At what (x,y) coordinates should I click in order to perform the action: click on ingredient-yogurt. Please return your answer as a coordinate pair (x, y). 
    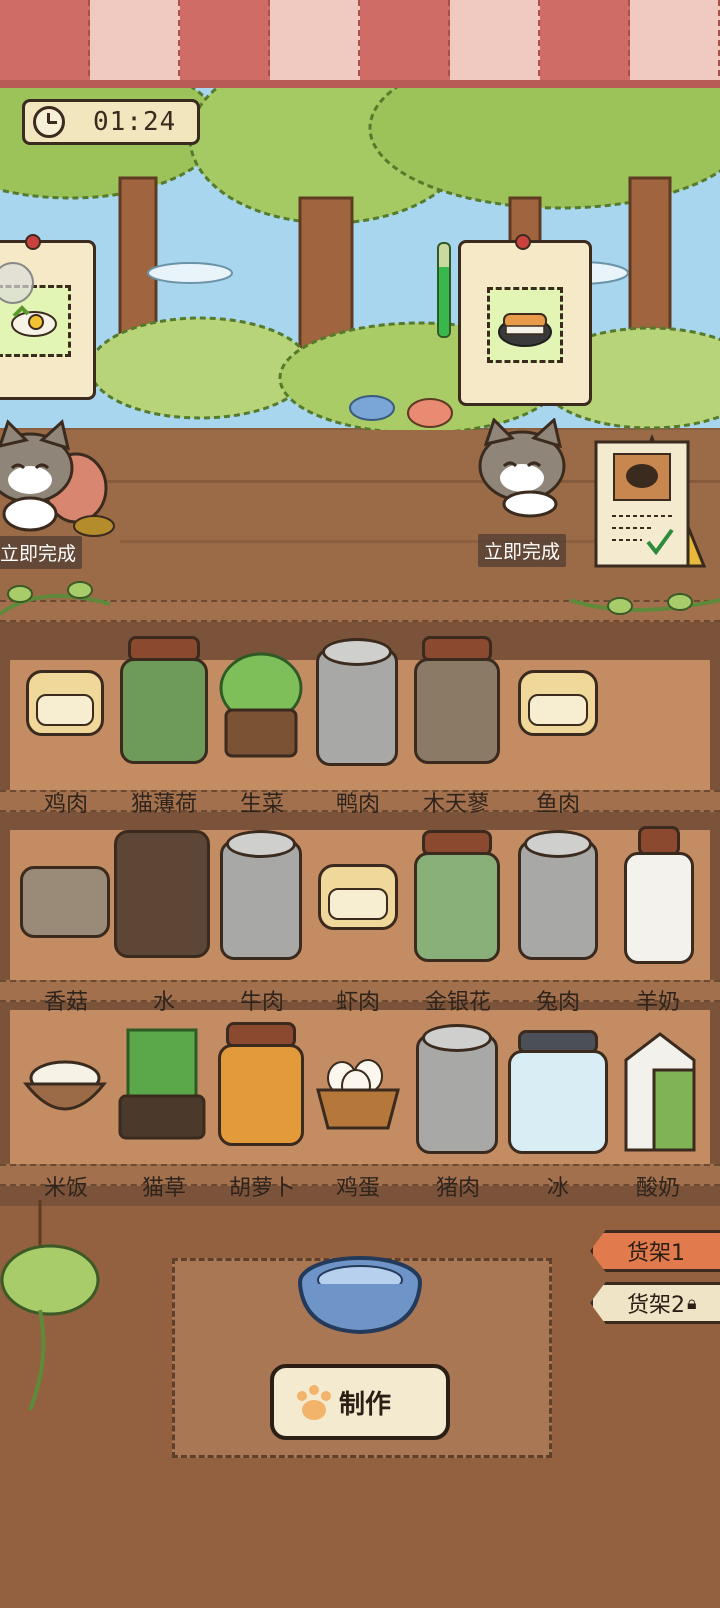
    Looking at the image, I should click on (660, 1092).